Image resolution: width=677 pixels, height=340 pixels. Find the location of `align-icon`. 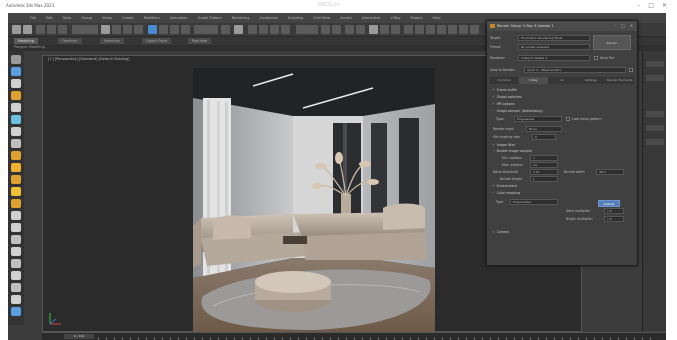

align-icon is located at coordinates (336, 29).